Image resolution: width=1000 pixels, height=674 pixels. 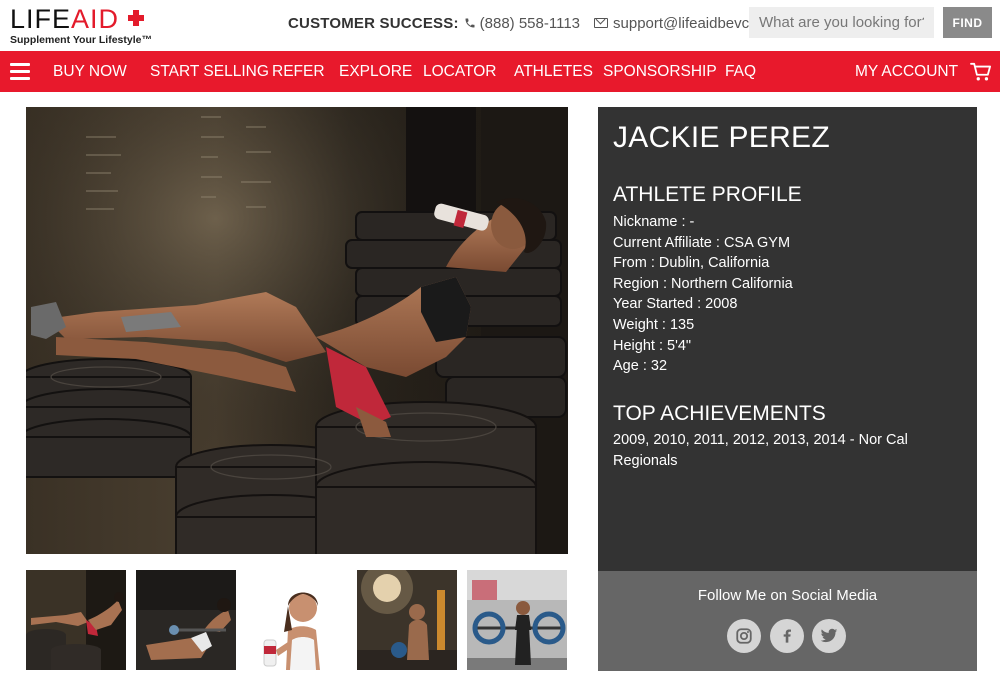 I want to click on nav-item-my-account: MY ACCOUNT, so click(x=906, y=71).